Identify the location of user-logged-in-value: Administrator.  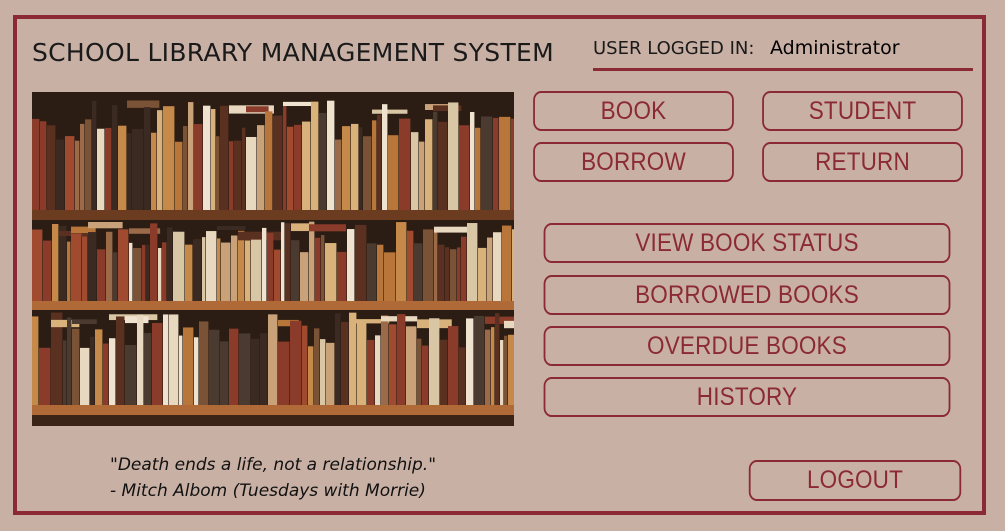
(835, 48).